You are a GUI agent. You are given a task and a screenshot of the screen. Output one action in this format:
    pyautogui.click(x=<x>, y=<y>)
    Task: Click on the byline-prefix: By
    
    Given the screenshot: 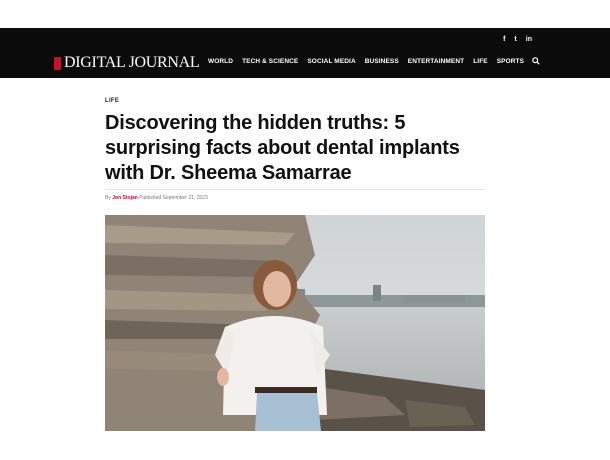 What is the action you would take?
    pyautogui.click(x=108, y=198)
    